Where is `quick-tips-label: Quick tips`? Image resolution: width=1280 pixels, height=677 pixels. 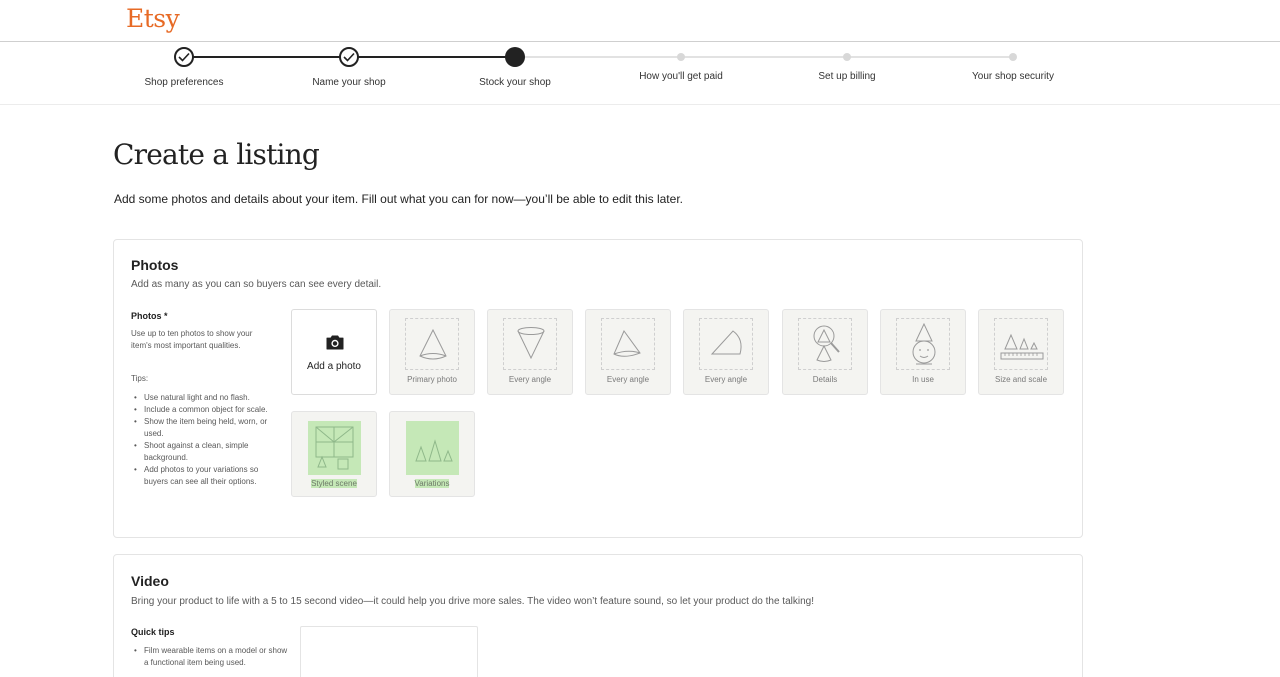 quick-tips-label: Quick tips is located at coordinates (153, 632).